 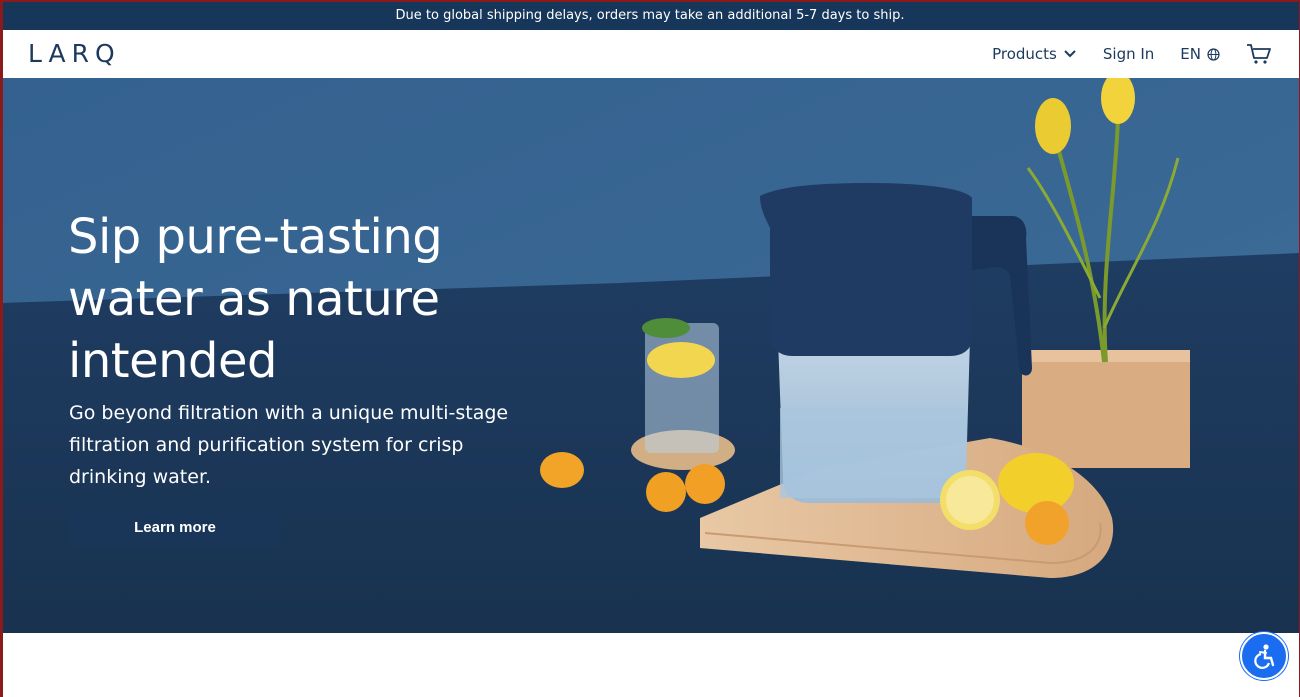 What do you see at coordinates (650, 54) in the screenshot?
I see `site-header: LARQ Products Sign In EN` at bounding box center [650, 54].